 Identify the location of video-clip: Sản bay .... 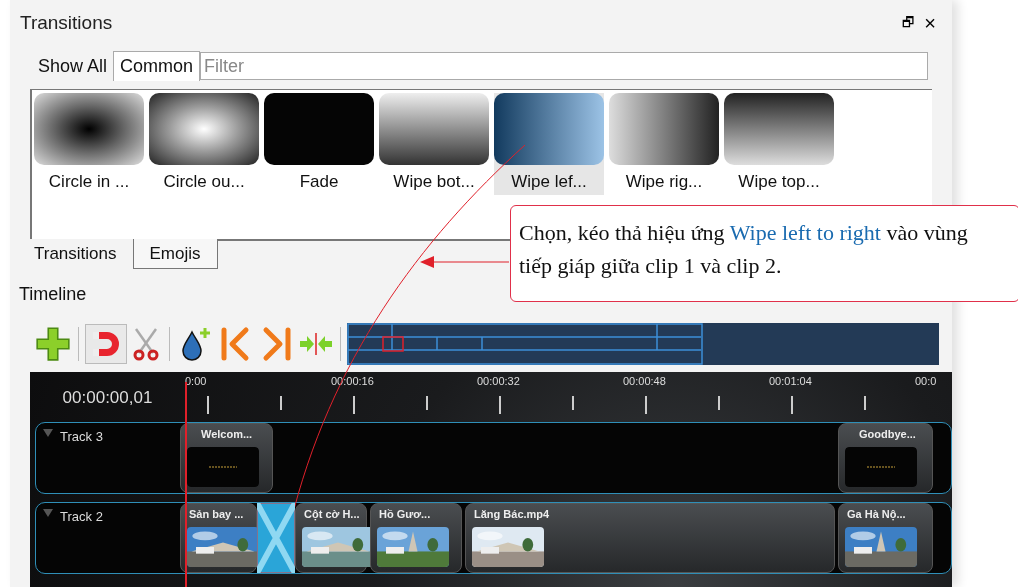
(218, 538).